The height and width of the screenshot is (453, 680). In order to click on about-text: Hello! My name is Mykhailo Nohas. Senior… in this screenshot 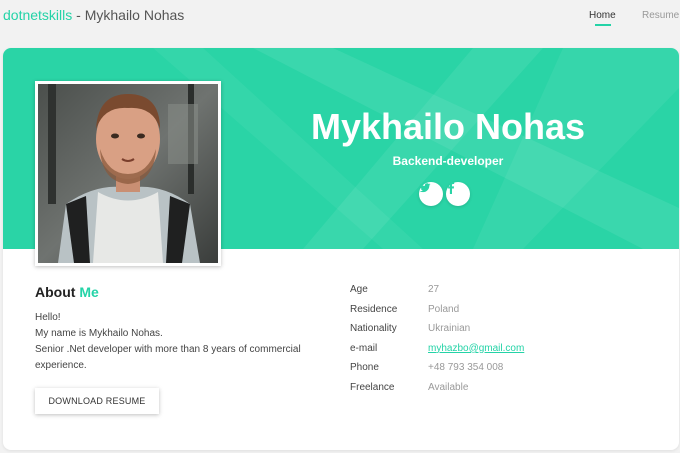, I will do `click(180, 342)`.